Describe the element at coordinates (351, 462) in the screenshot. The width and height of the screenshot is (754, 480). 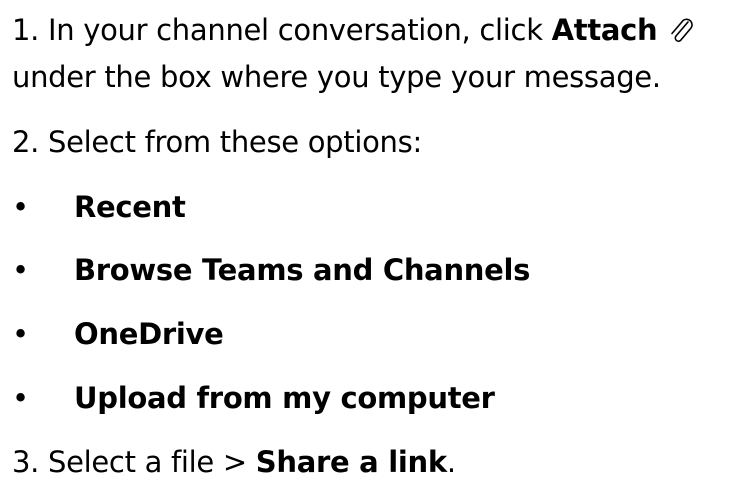
I see `share-link-label: Share a link` at that location.